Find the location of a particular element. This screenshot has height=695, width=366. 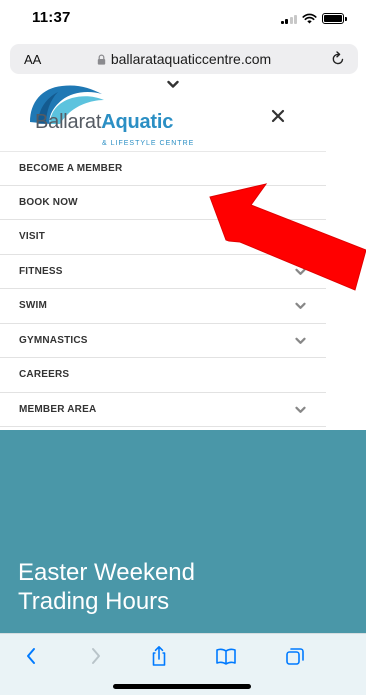

menu-item-swim: SWIM is located at coordinates (163, 306).